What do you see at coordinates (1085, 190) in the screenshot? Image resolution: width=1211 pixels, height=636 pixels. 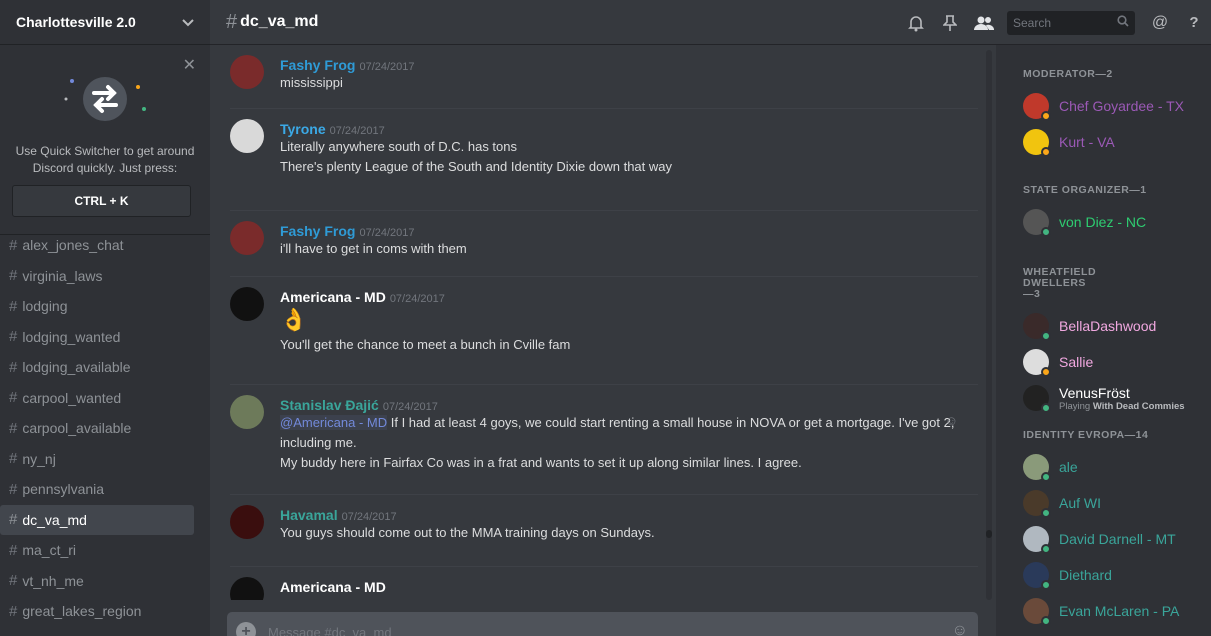 I see `member-group-title: STATE ORGANIZER—1` at bounding box center [1085, 190].